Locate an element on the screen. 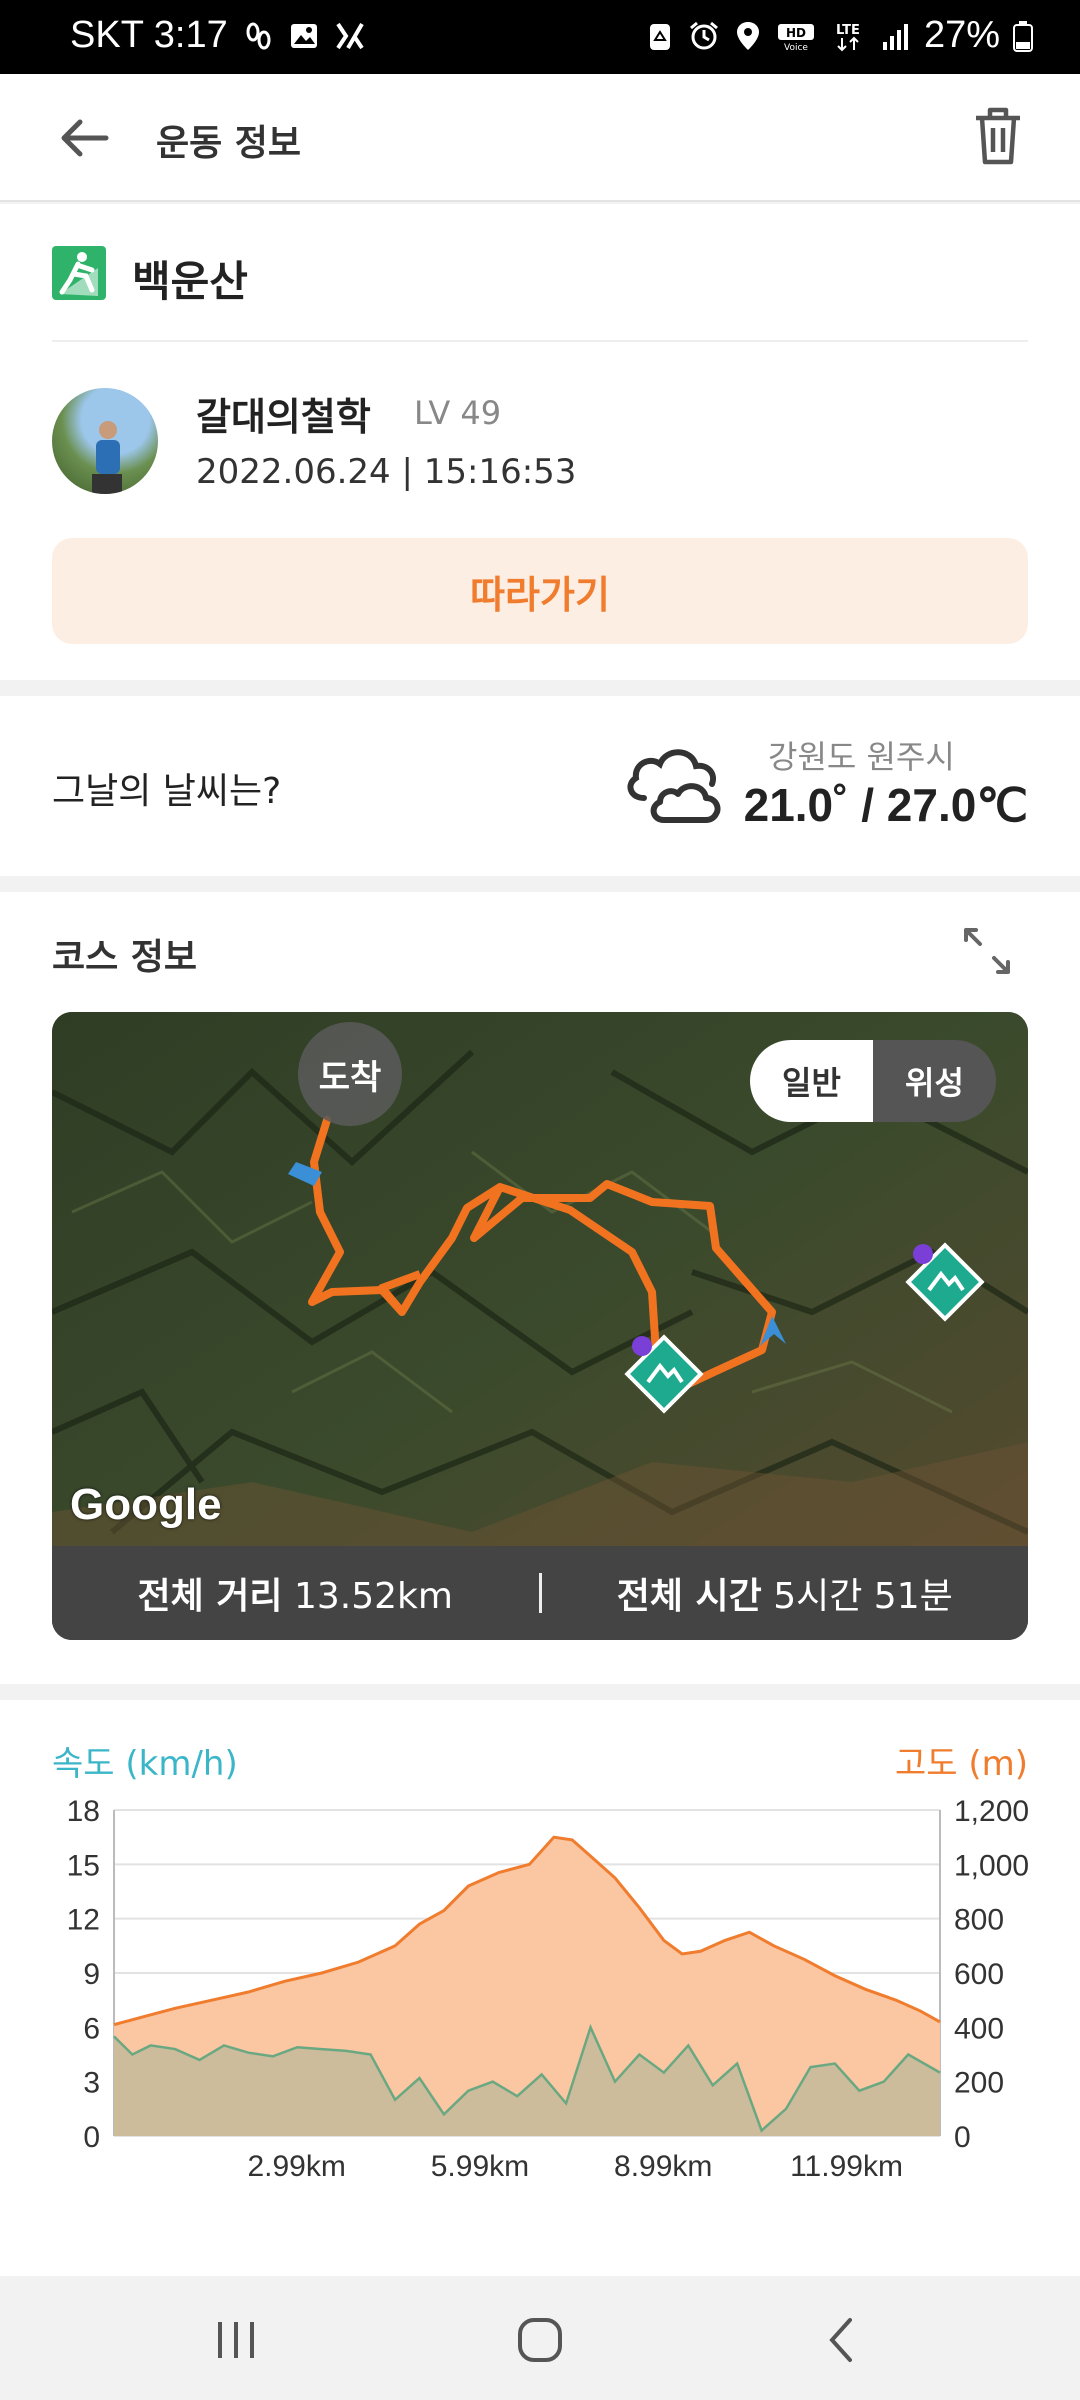 The height and width of the screenshot is (2400, 1080). y-left-tick-label: 0 is located at coordinates (91, 2137).